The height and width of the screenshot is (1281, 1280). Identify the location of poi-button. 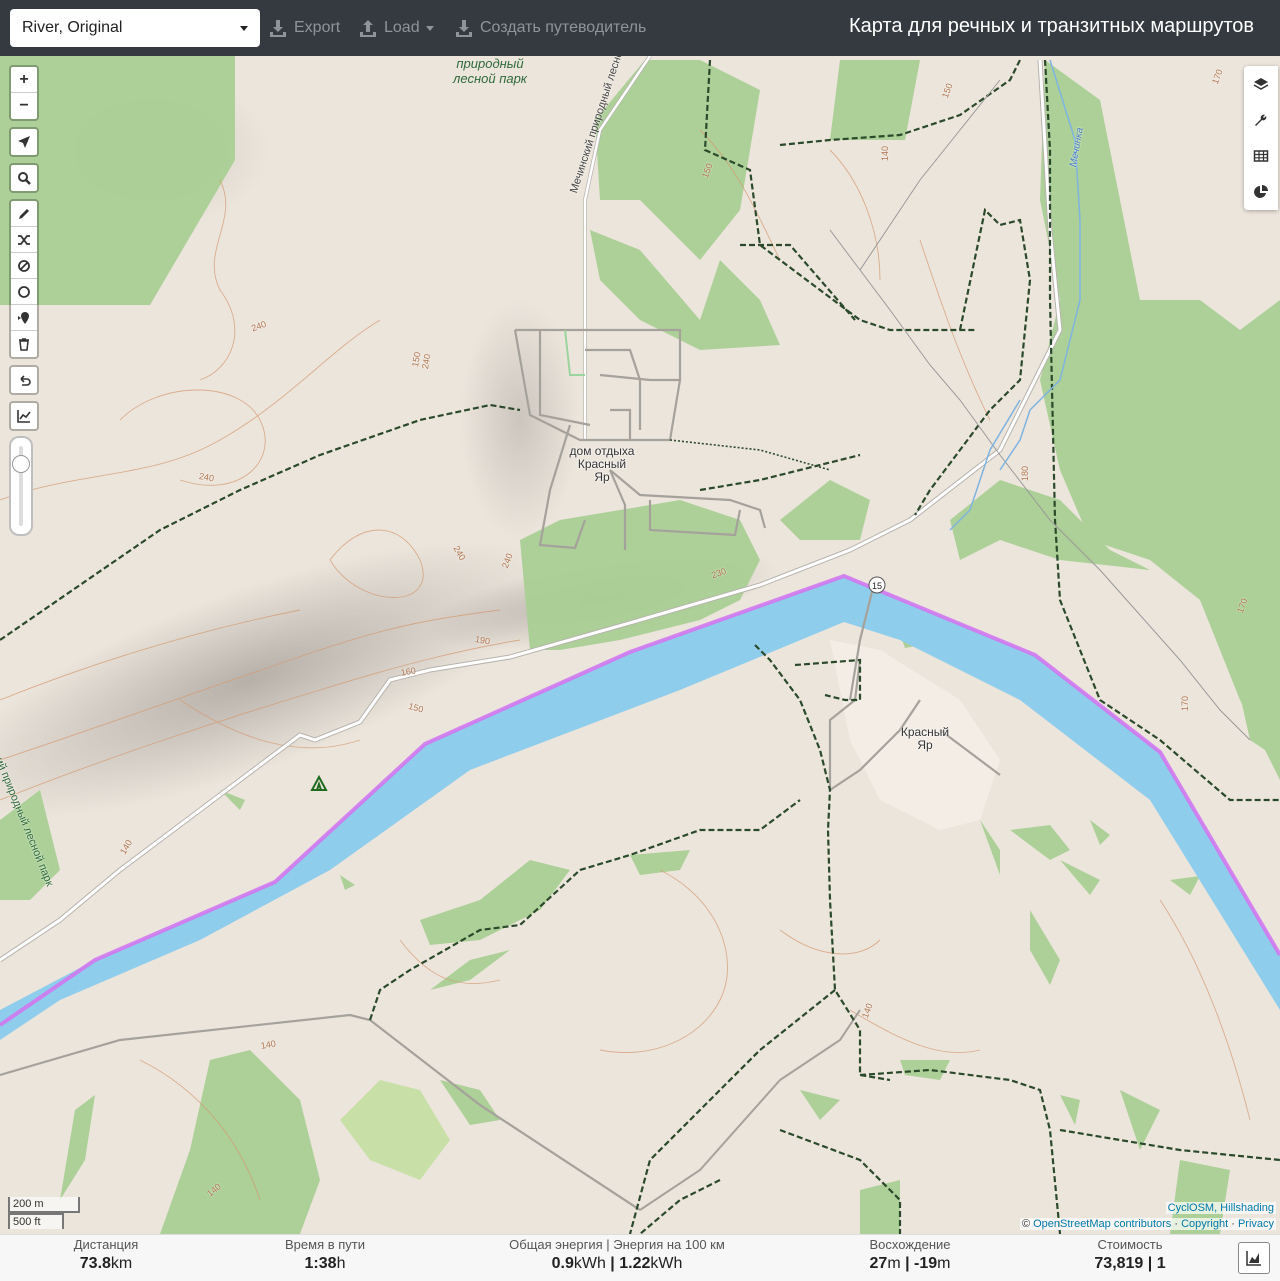
(24, 318).